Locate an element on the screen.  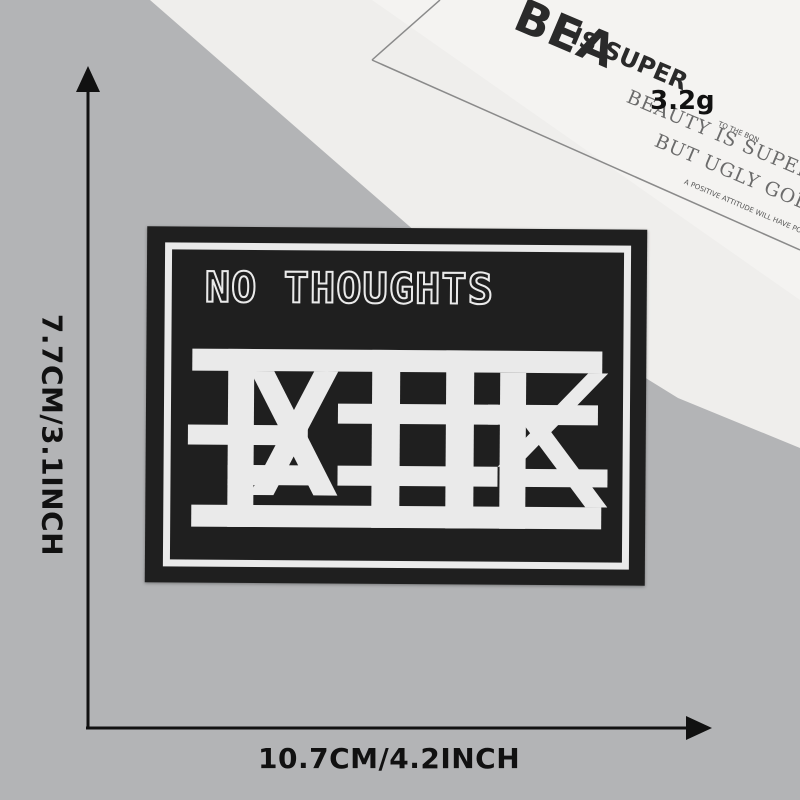
width-dimension-label: 10.7CM/4.2INCH is located at coordinates (389, 758).